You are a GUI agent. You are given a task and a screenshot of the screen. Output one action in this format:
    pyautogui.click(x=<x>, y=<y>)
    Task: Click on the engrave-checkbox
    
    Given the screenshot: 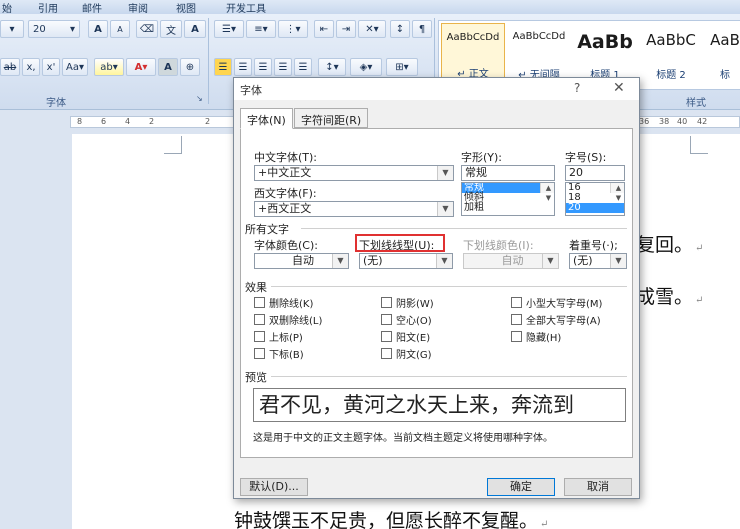 What is the action you would take?
    pyautogui.click(x=386, y=353)
    